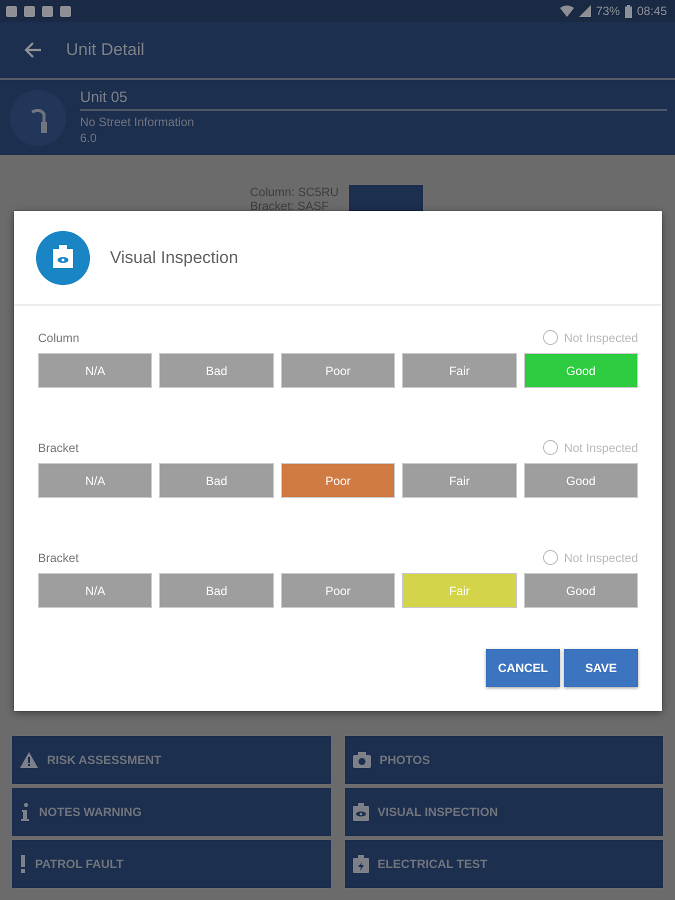  Describe the element at coordinates (174, 258) in the screenshot. I see `dialog-title: Visual Inspection` at that location.